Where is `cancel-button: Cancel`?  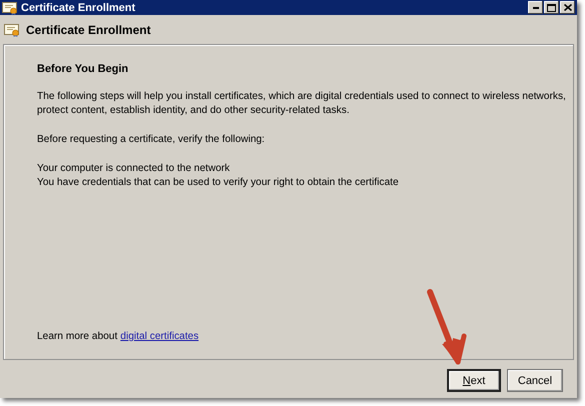 cancel-button: Cancel is located at coordinates (535, 380).